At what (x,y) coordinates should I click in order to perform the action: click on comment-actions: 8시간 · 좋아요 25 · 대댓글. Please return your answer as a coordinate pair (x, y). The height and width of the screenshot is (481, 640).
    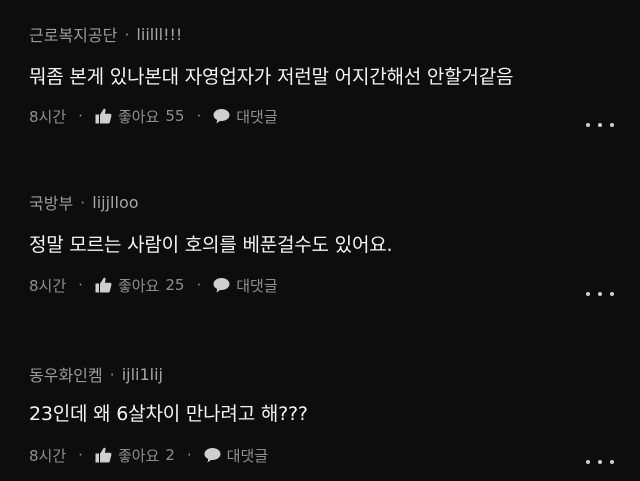
    Looking at the image, I should click on (334, 285).